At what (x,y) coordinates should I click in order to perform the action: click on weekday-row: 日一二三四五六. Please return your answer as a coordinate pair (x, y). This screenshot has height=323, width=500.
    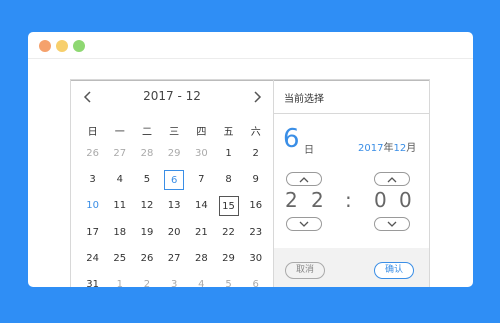
    Looking at the image, I should click on (174, 130).